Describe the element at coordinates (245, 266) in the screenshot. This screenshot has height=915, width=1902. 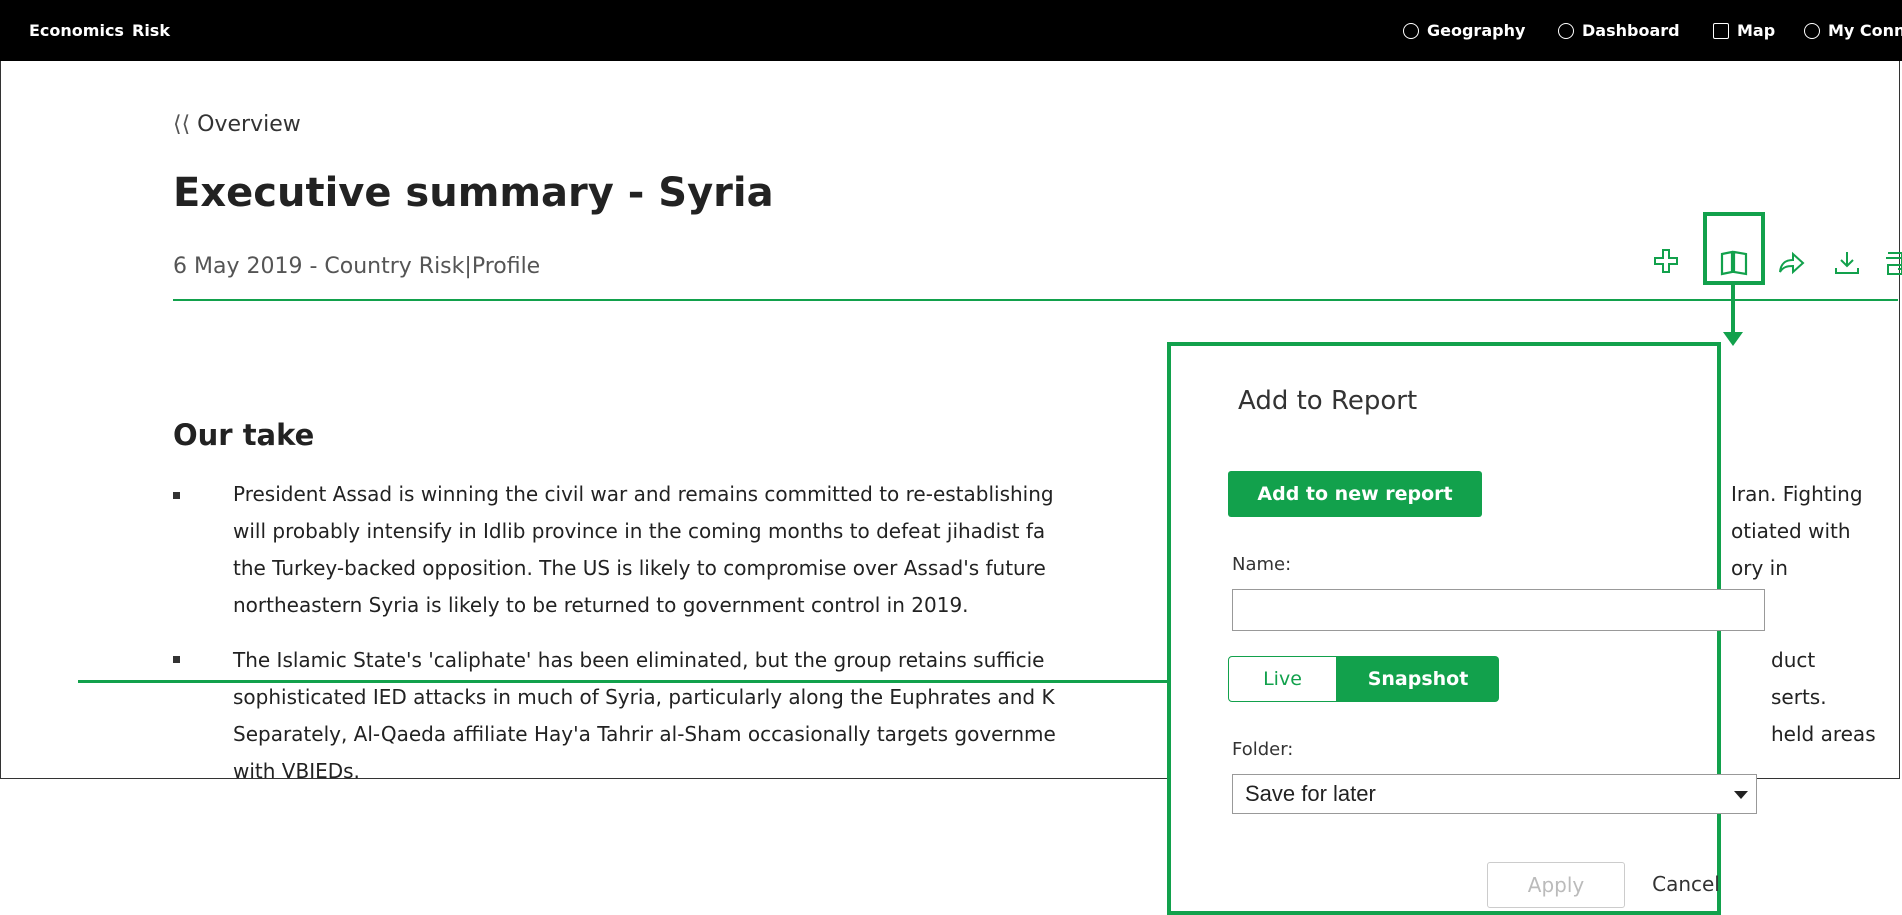
I see `publish-date: 6 May 2019 -` at that location.